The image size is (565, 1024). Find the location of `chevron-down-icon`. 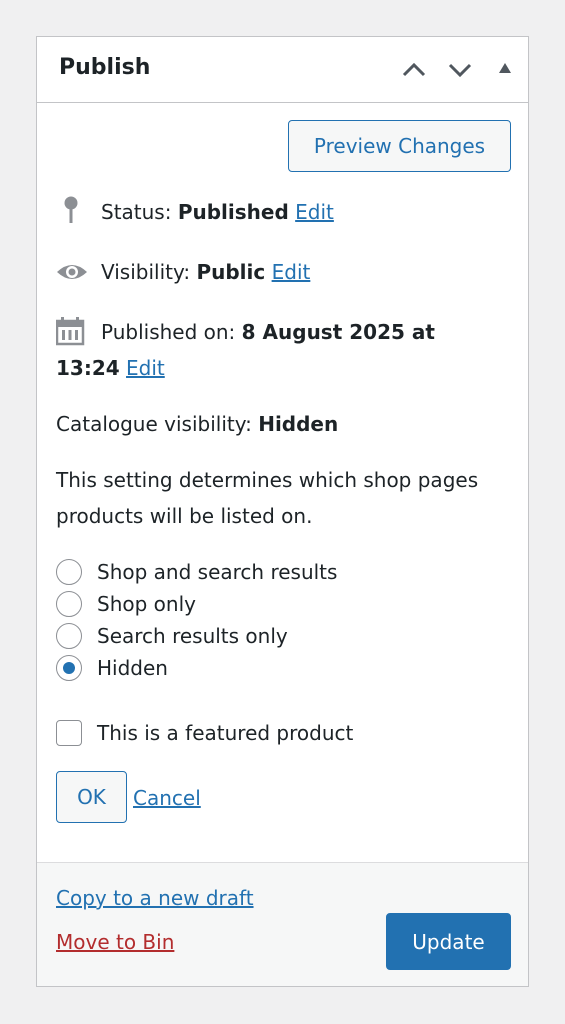

chevron-down-icon is located at coordinates (460, 70).